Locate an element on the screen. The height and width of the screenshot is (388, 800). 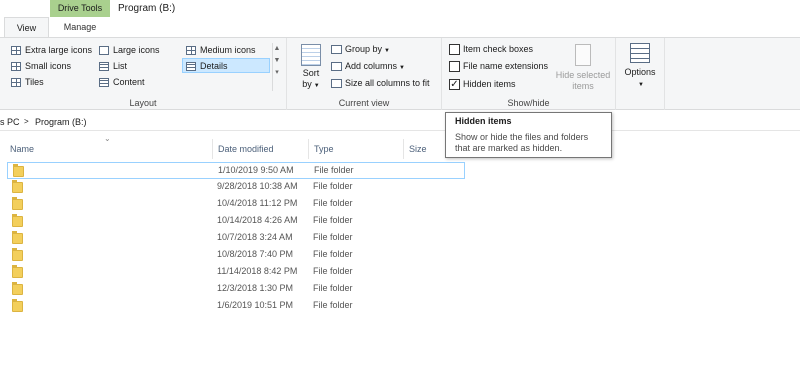
item-check-boxes-checkbox is located at coordinates (454, 49).